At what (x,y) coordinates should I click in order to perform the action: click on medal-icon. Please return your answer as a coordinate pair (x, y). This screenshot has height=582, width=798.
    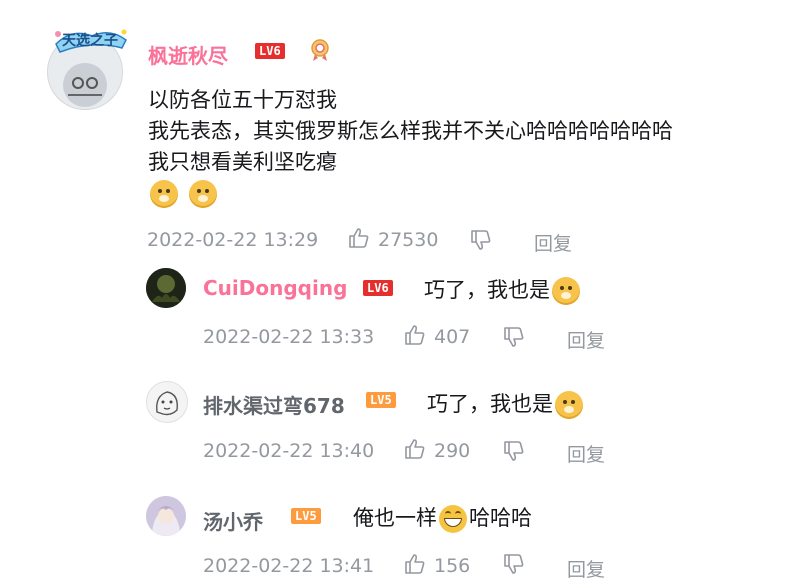
    Looking at the image, I should click on (320, 50).